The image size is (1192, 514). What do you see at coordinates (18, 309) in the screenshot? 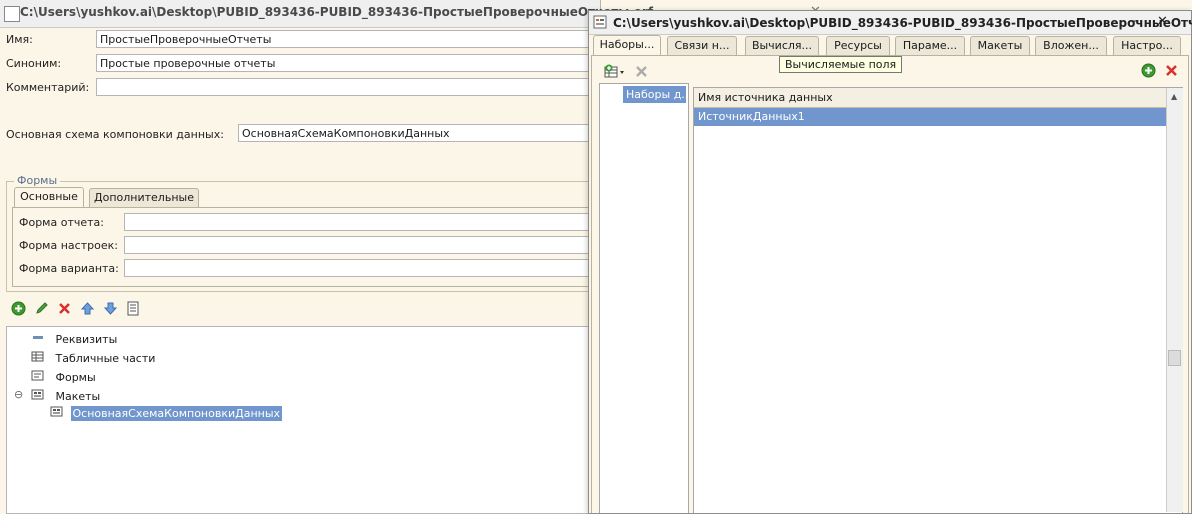
I see `add-icon` at bounding box center [18, 309].